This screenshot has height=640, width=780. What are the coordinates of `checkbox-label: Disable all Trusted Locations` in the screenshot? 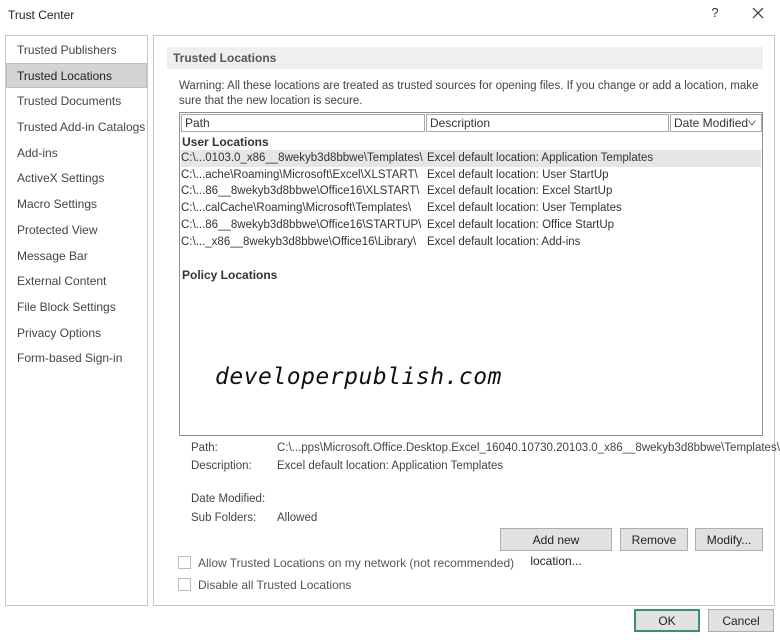 It's located at (275, 585).